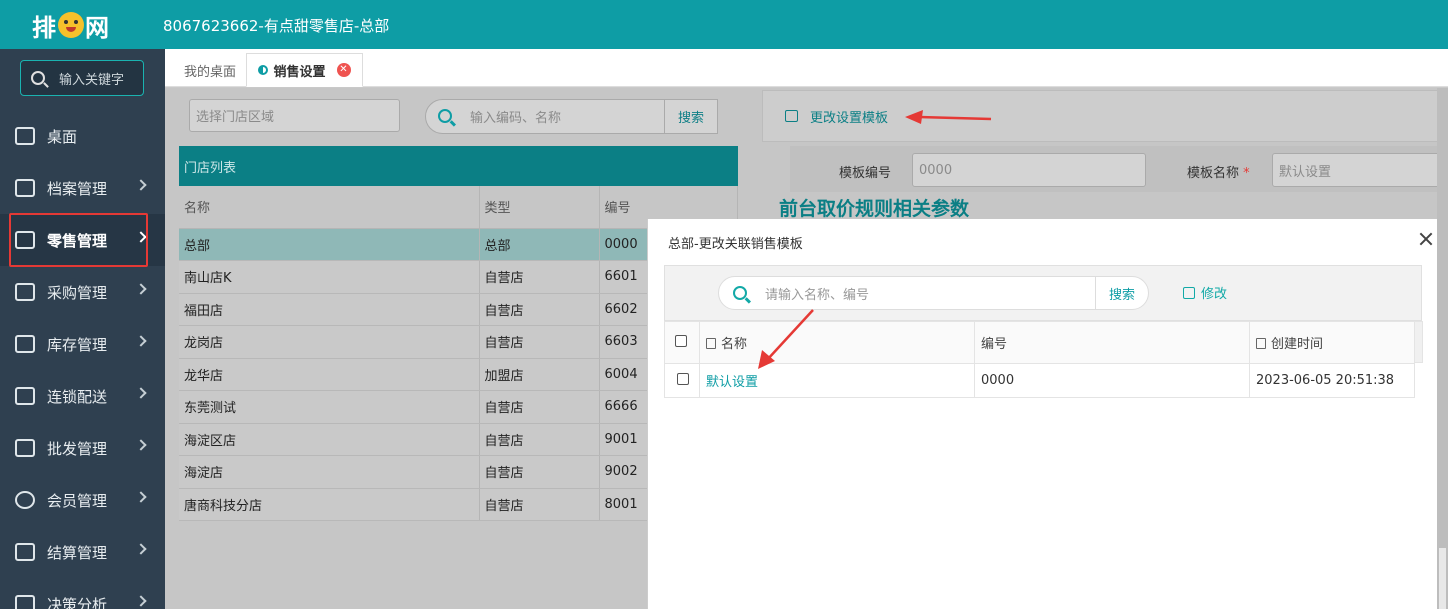  Describe the element at coordinates (817, 295) in the screenshot. I see `modal-search-placeholder: 请输入名称、编号` at that location.